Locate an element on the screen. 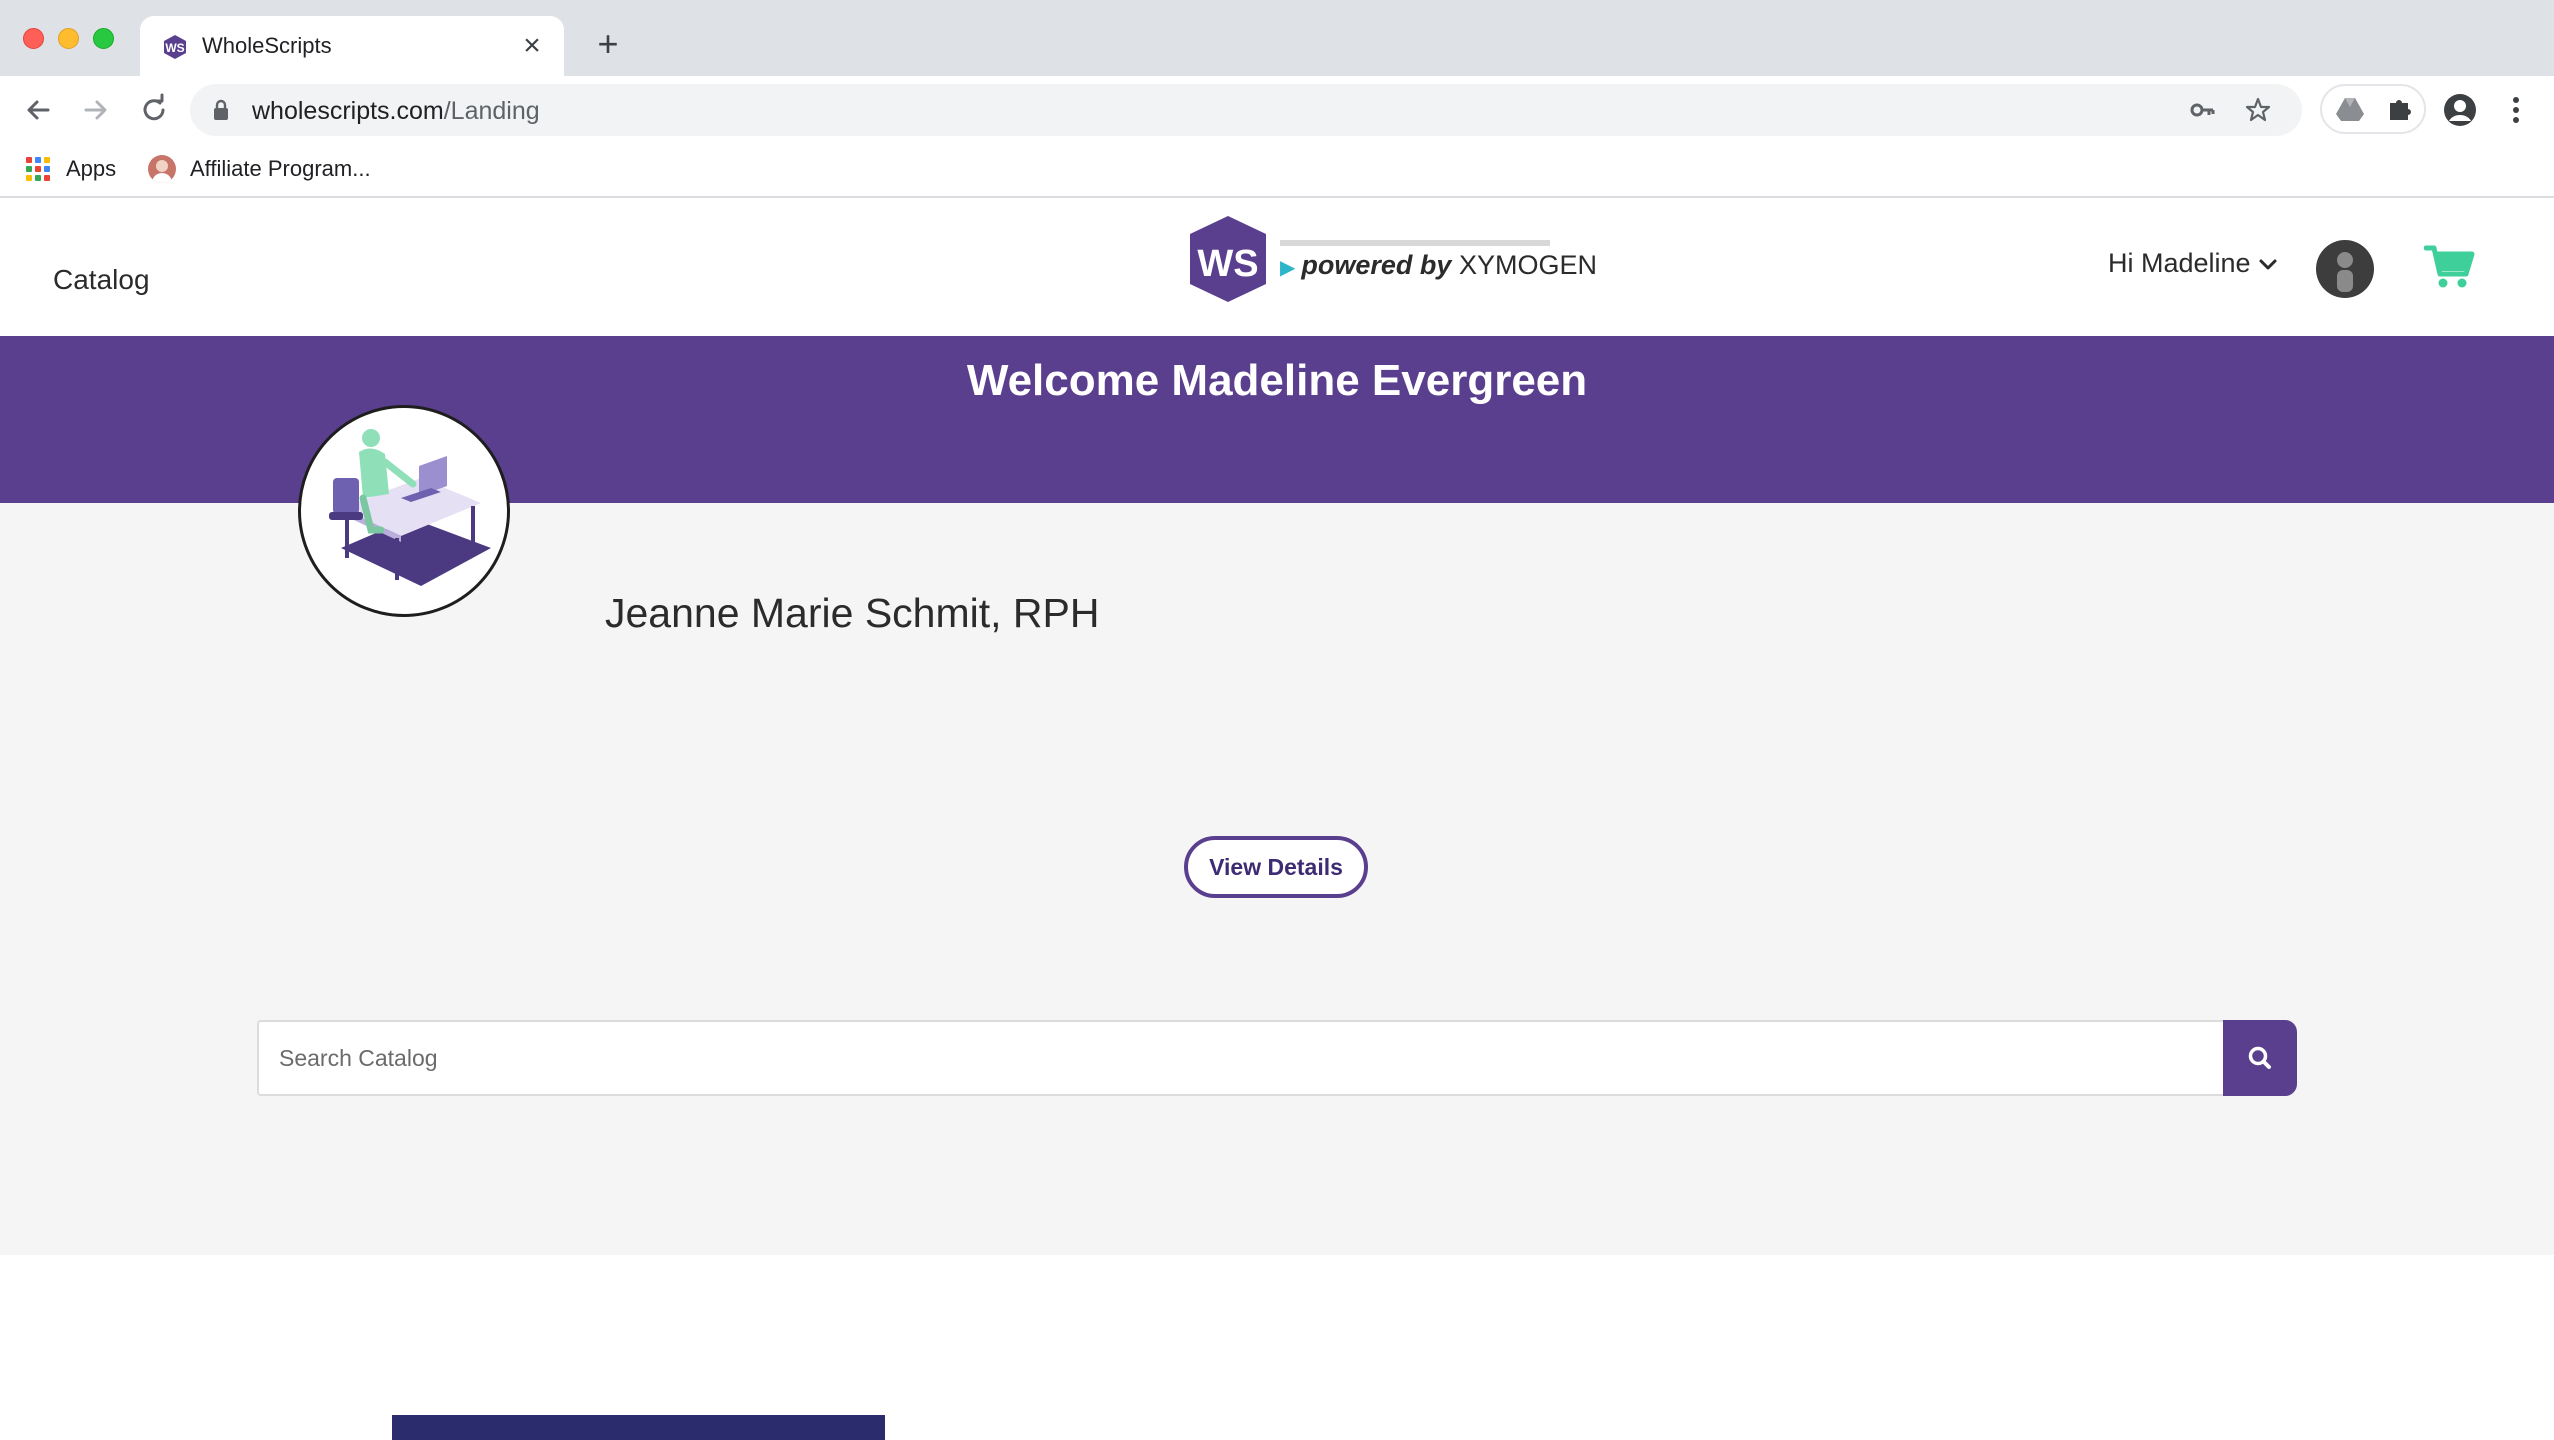 The height and width of the screenshot is (1440, 2554). address-bar: wholescripts.com/Landing is located at coordinates (1246, 110).